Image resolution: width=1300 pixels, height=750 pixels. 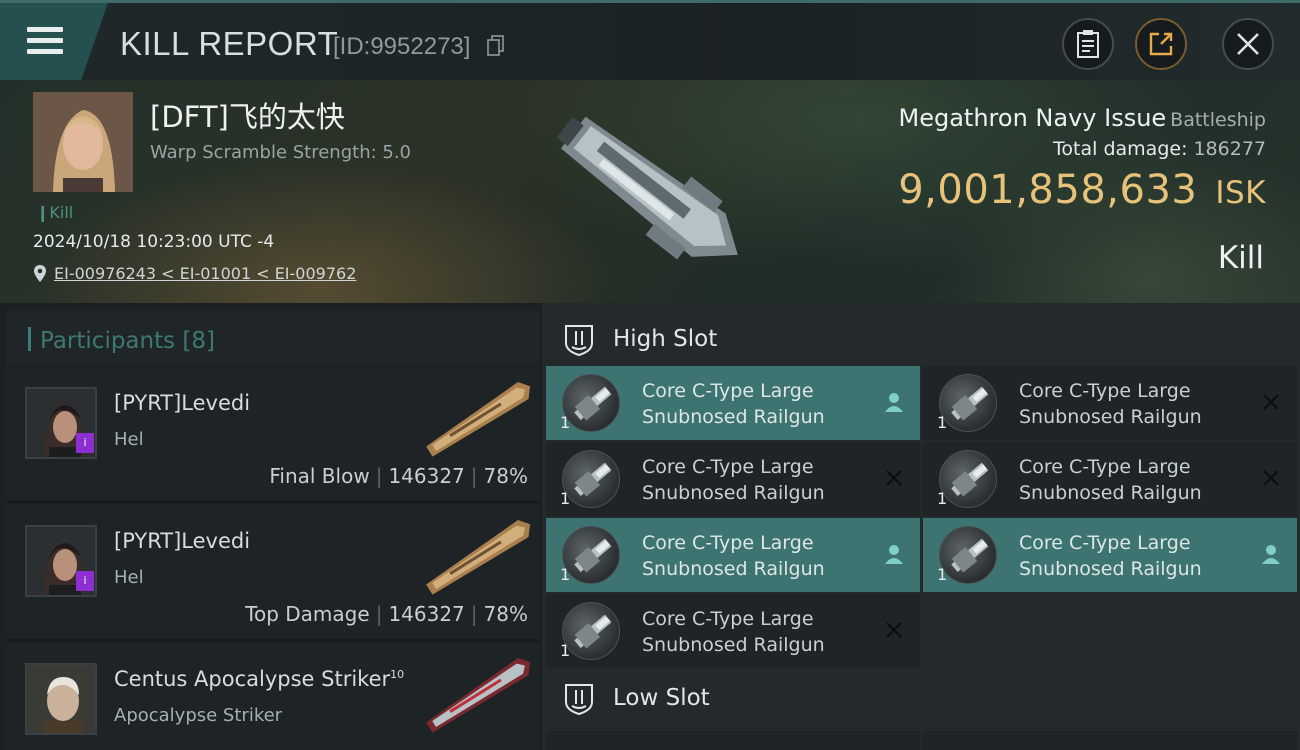 I want to click on location-link: EI-00976243 < EI-01001 < EI-009762, so click(x=205, y=273).